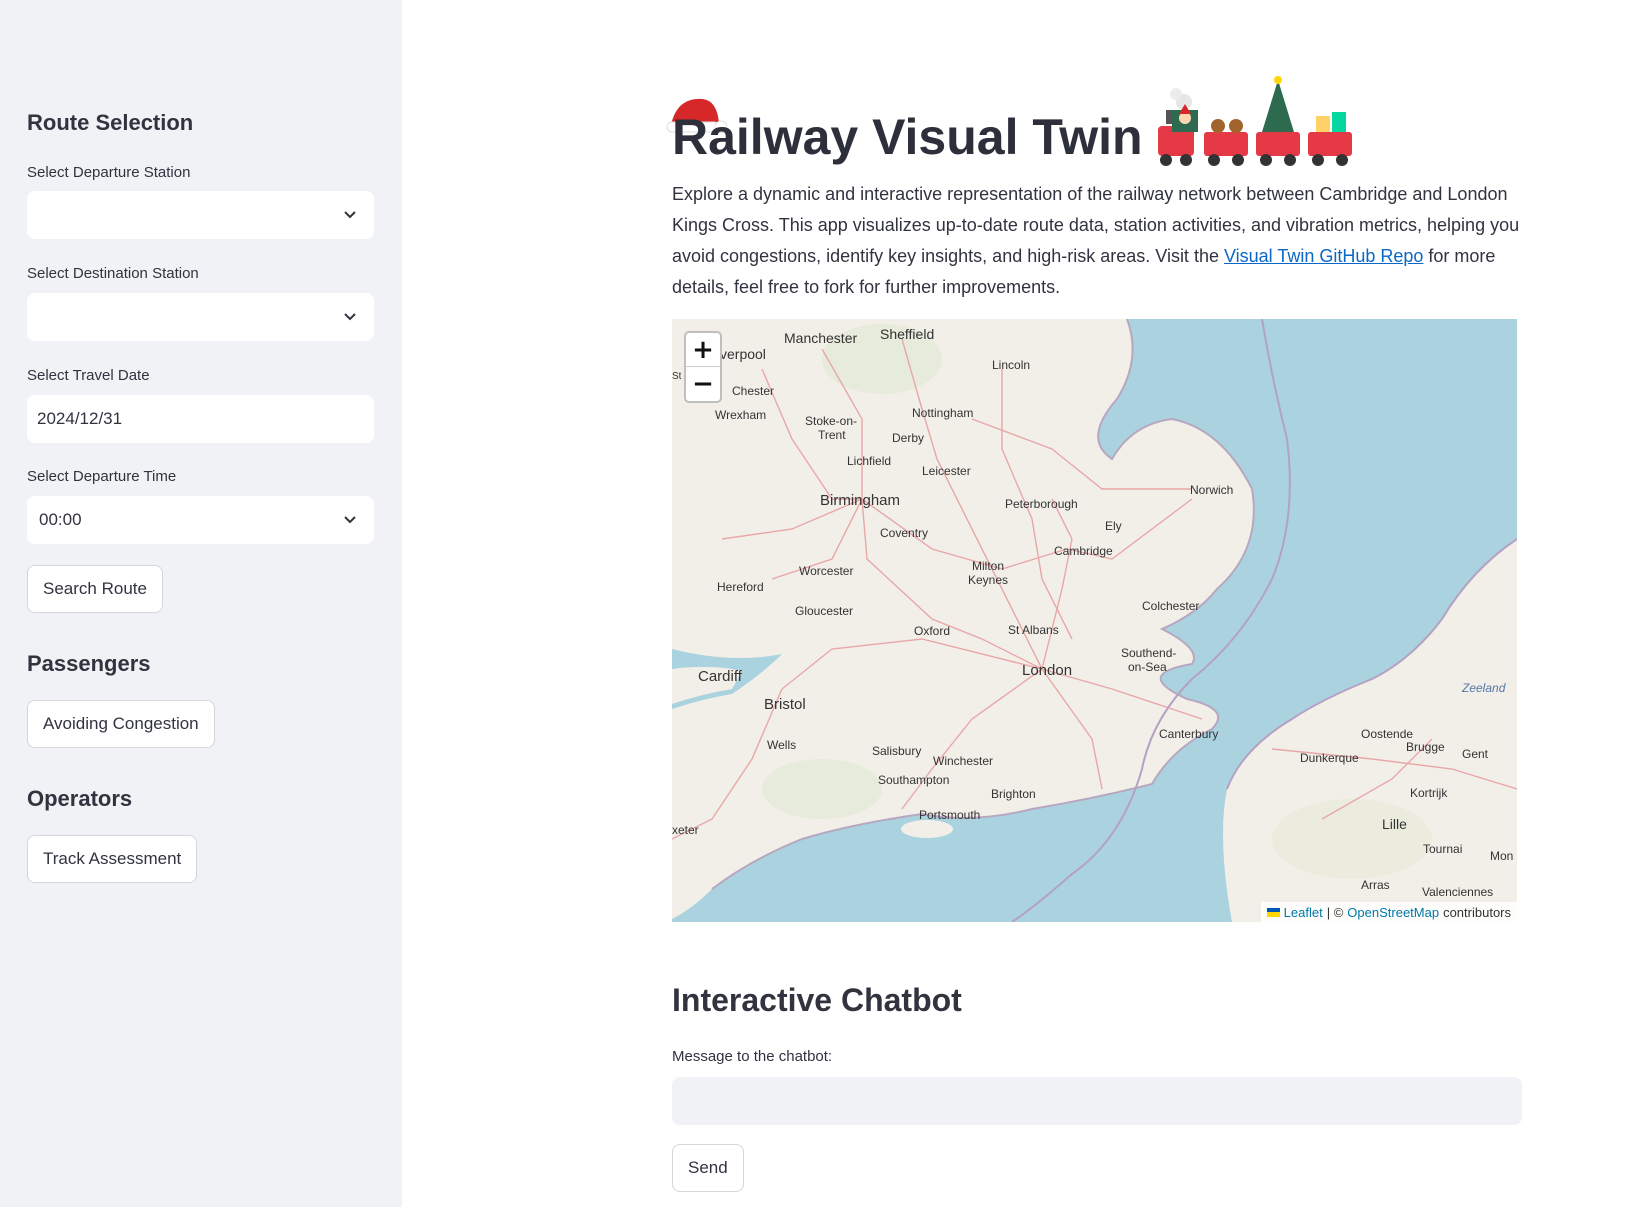  Describe the element at coordinates (1429, 793) in the screenshot. I see `map-label-kortrijk: Kortrijk` at that location.